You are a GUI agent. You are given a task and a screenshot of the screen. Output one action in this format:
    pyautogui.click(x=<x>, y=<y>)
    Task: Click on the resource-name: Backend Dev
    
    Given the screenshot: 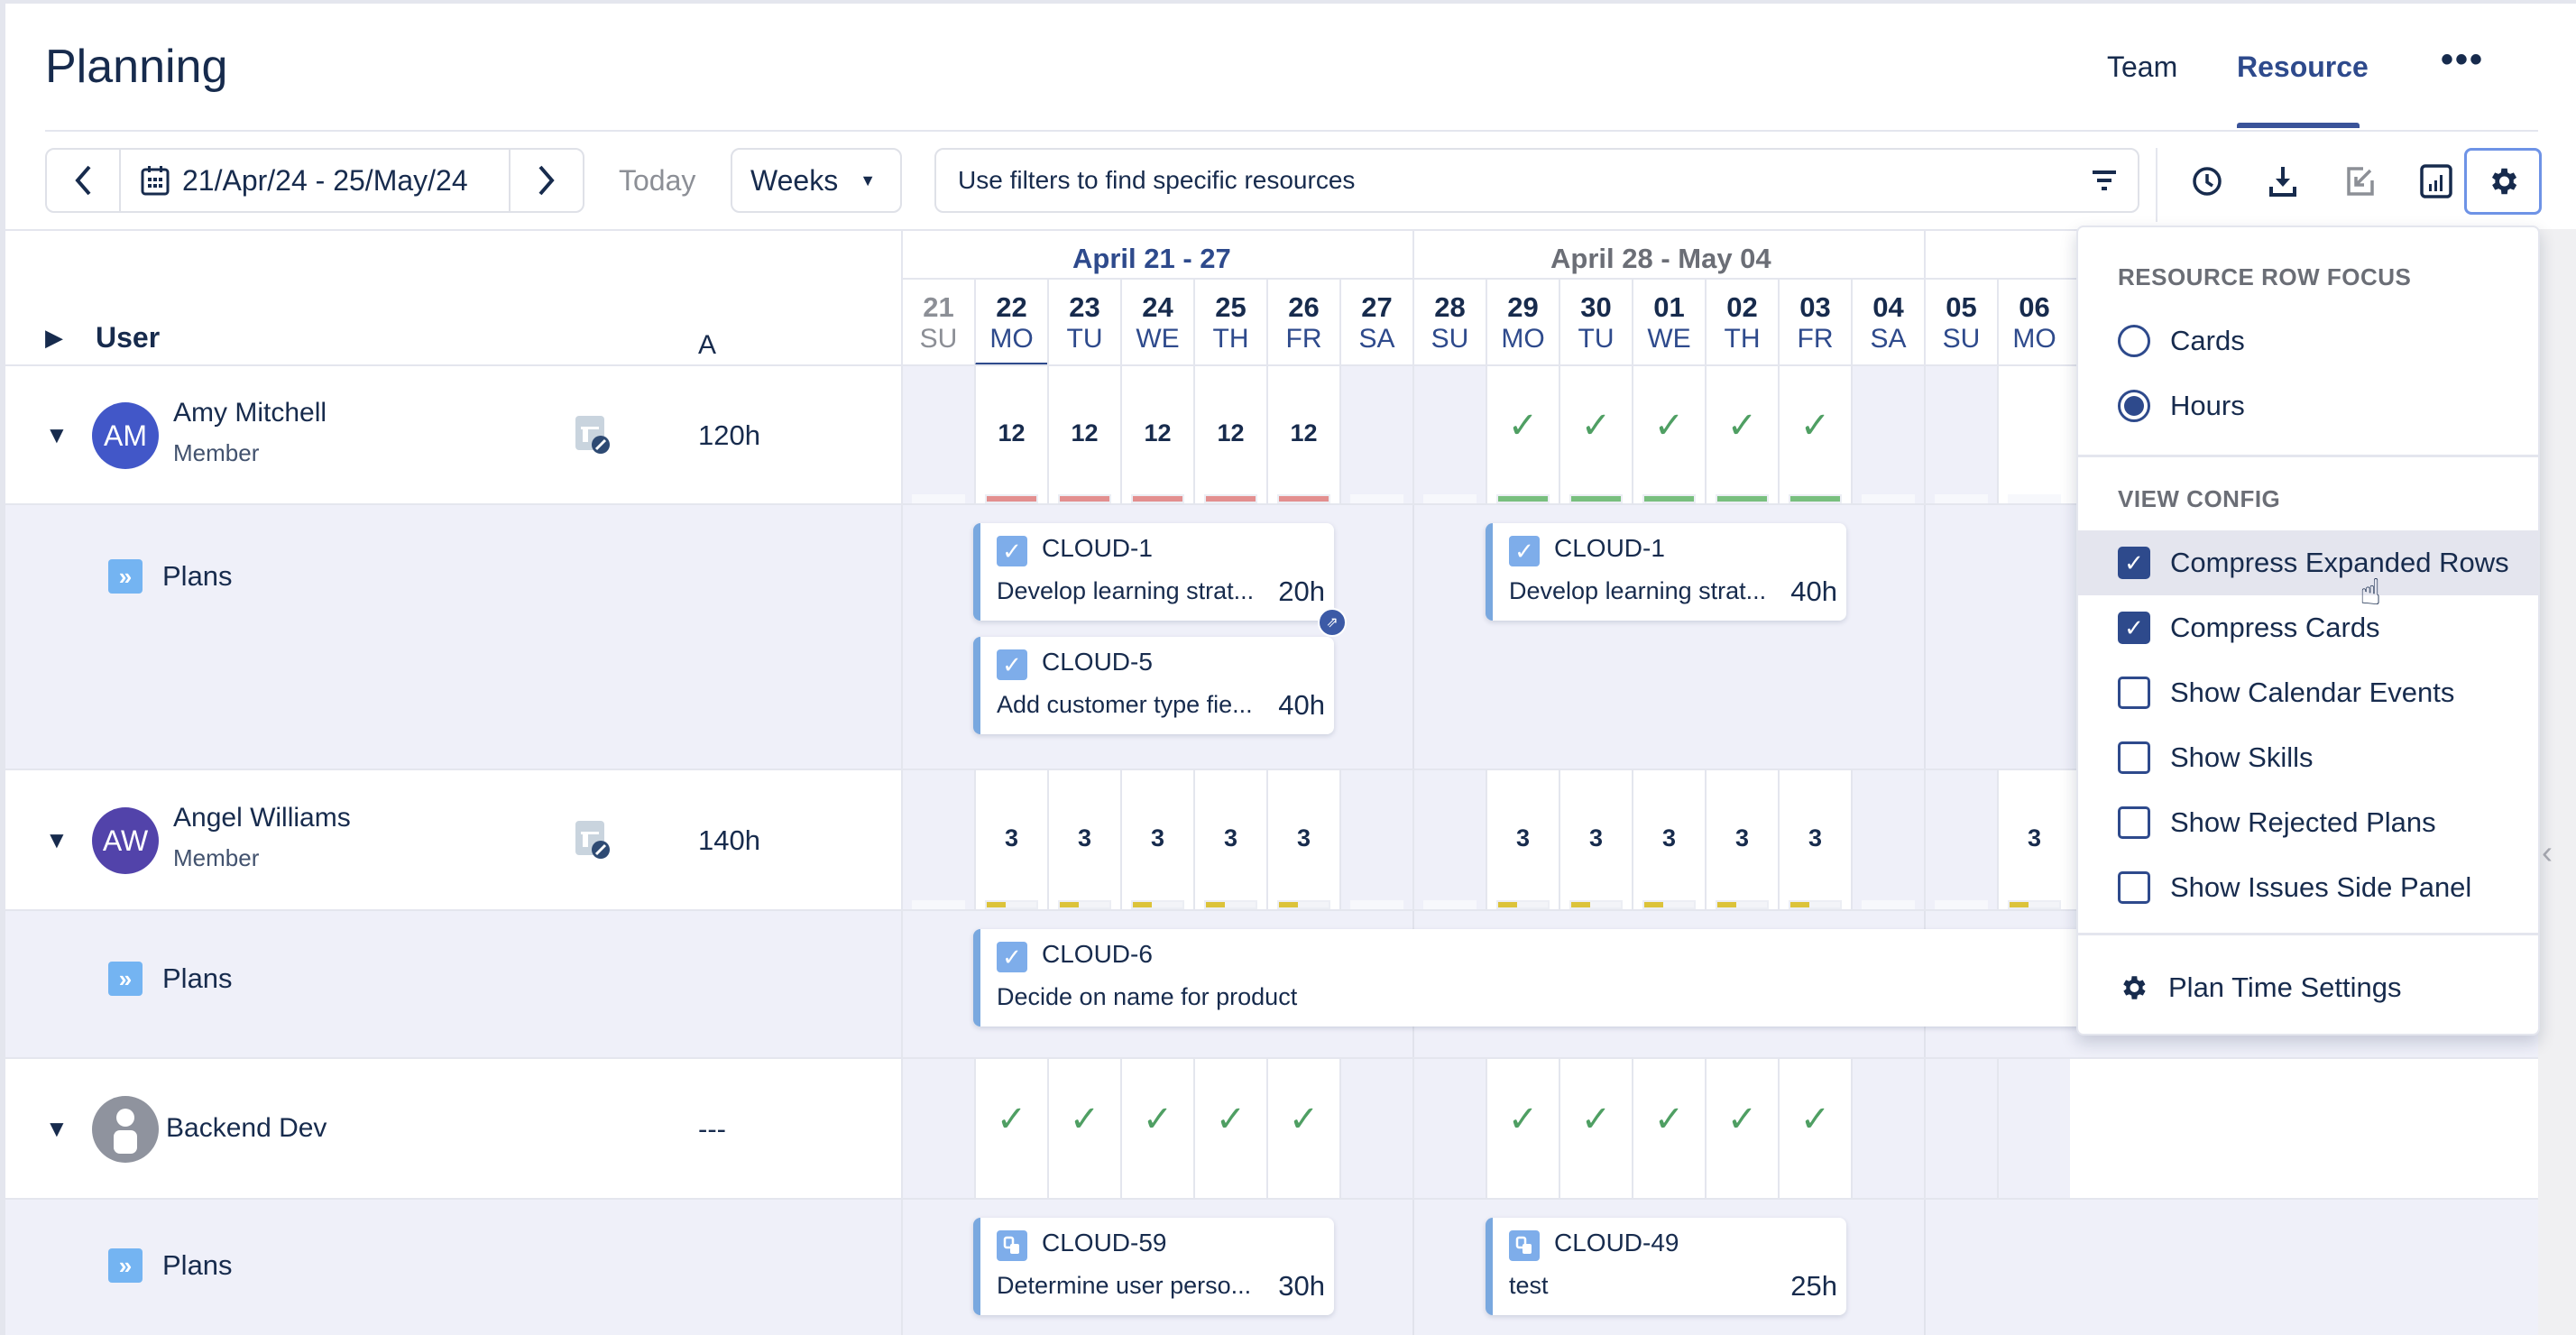 What is the action you would take?
    pyautogui.click(x=246, y=1128)
    